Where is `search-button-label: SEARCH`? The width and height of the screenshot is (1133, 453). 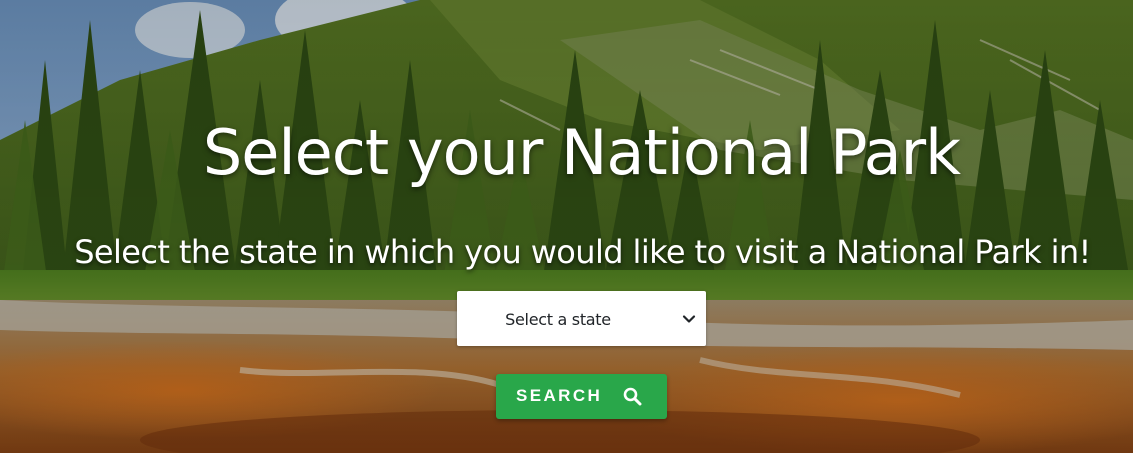 search-button-label: SEARCH is located at coordinates (559, 395).